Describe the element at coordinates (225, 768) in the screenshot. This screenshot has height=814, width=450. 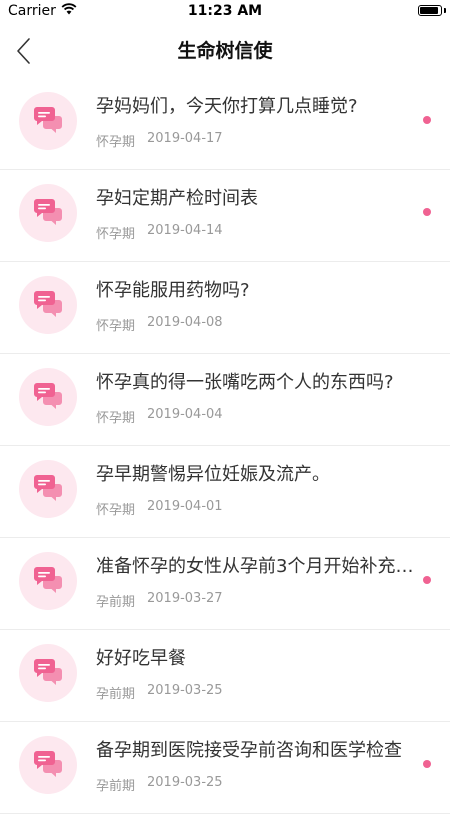
I see `message-item: 备孕期到医院接受孕前咨询和医学检查孕前期 2019-03-25` at that location.